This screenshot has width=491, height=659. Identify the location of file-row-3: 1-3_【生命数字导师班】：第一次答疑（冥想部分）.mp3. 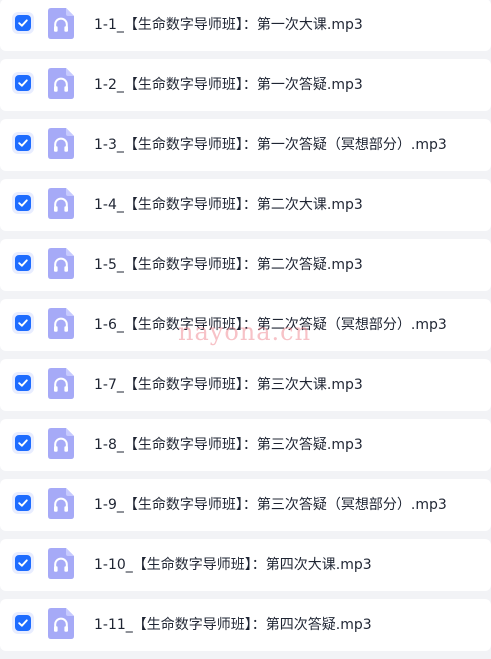
(245, 145).